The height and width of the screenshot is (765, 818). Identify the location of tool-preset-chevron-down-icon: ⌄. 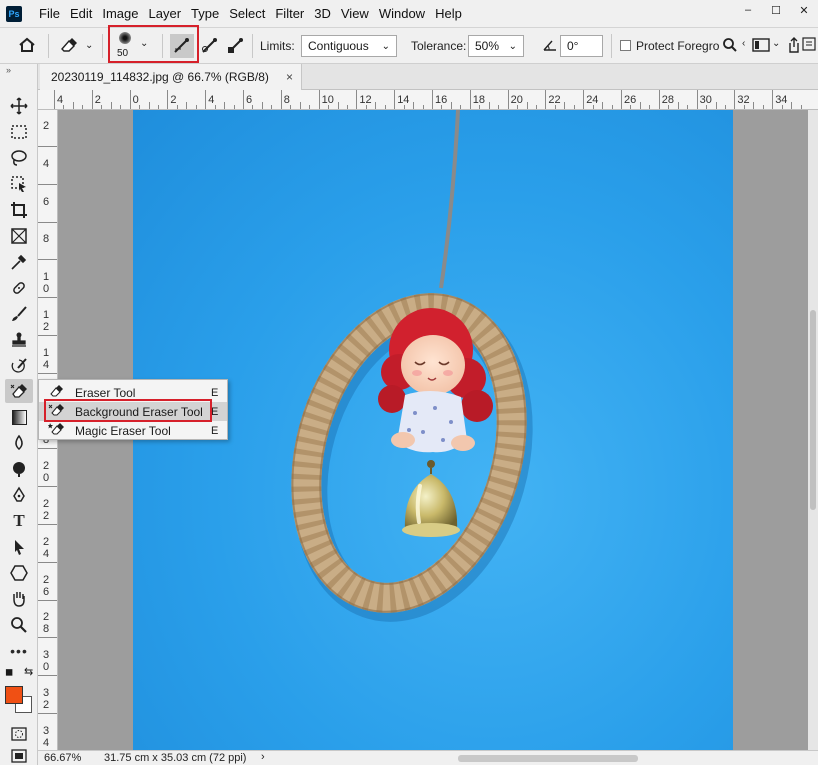
(89, 45).